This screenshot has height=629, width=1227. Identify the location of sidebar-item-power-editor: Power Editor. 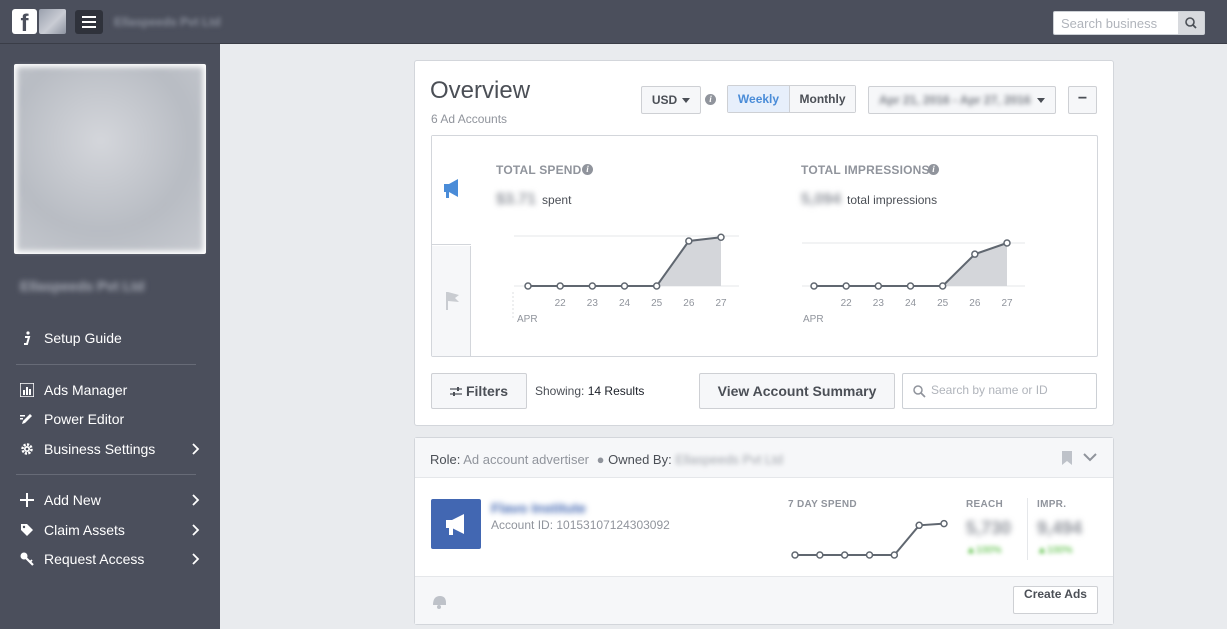
(109, 419).